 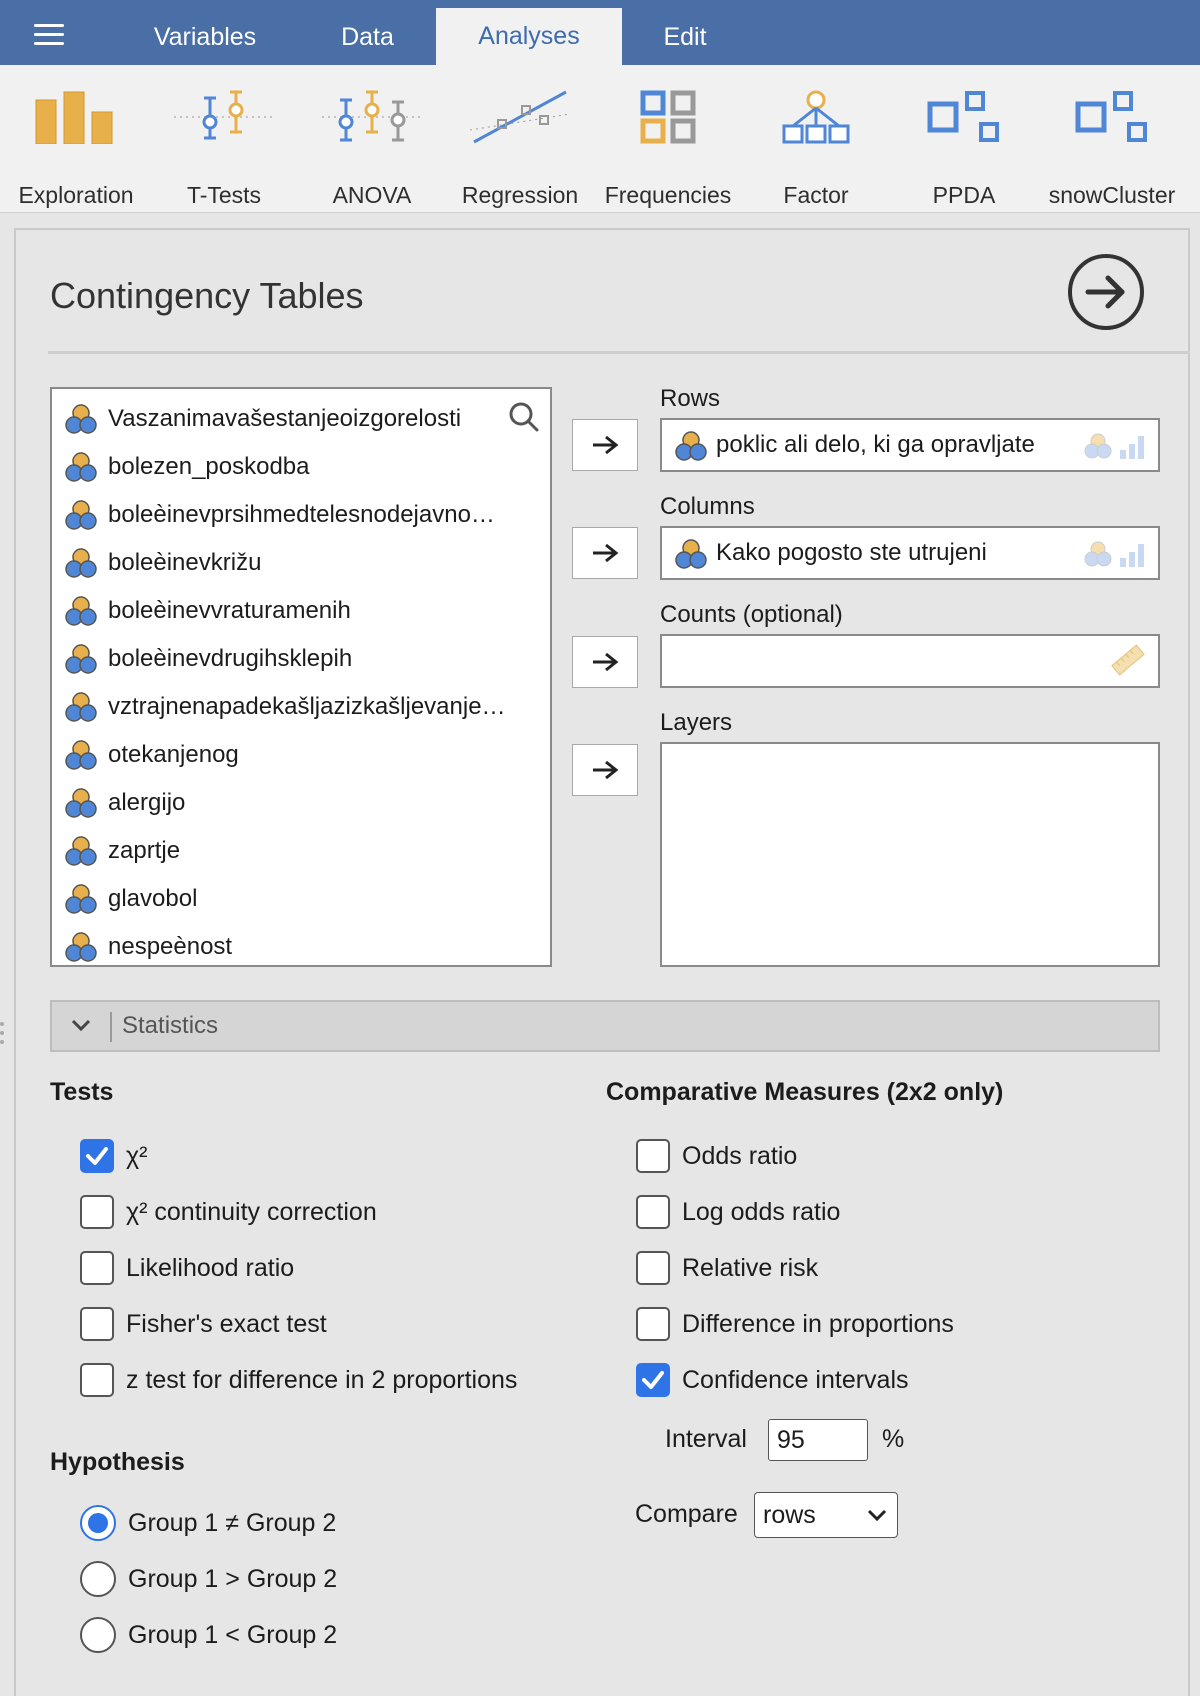 I want to click on rows-variable: poklic ali delo, ki ga opravljate, so click(x=875, y=445).